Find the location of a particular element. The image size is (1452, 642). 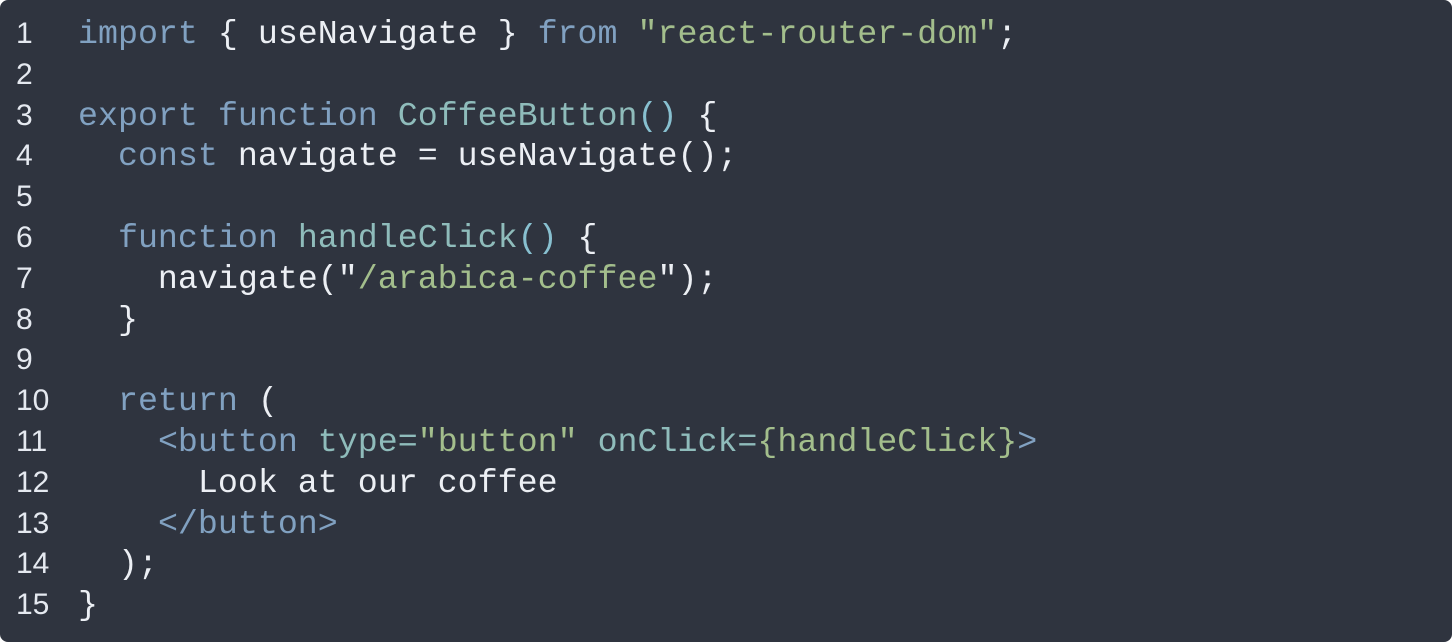

code-token: import is located at coordinates (138, 34).